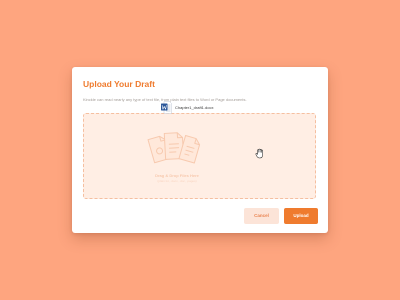 The height and width of the screenshot is (300, 400). Describe the element at coordinates (301, 216) in the screenshot. I see `upload-button: Upload` at that location.